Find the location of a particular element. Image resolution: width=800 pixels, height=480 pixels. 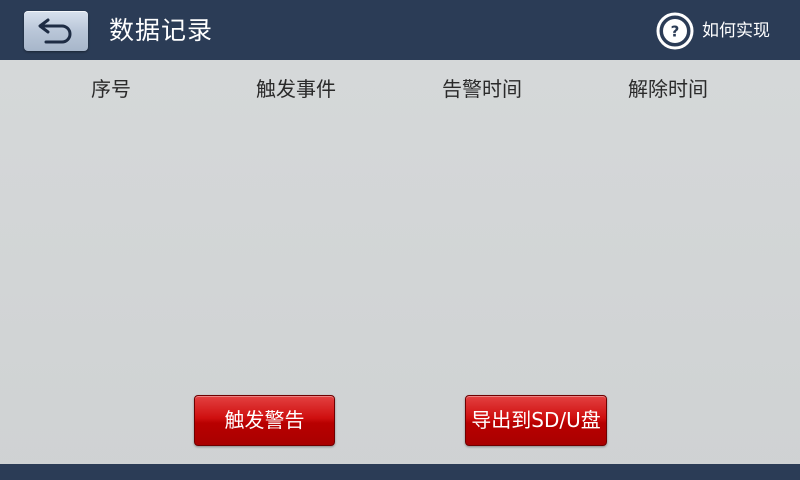

column-header-alarm-time: 告警时间 is located at coordinates (482, 89).